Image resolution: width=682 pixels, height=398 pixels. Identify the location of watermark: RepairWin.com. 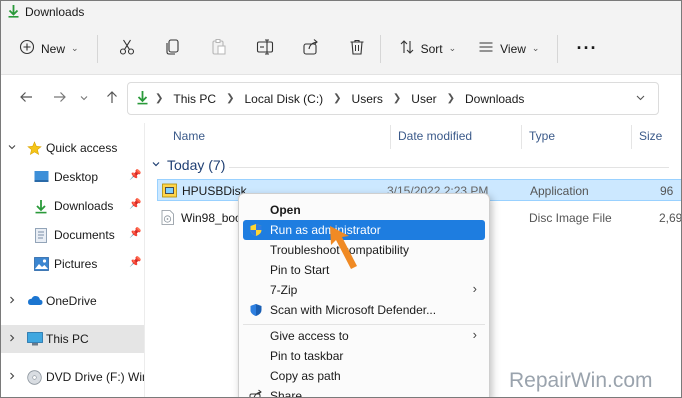
(581, 380).